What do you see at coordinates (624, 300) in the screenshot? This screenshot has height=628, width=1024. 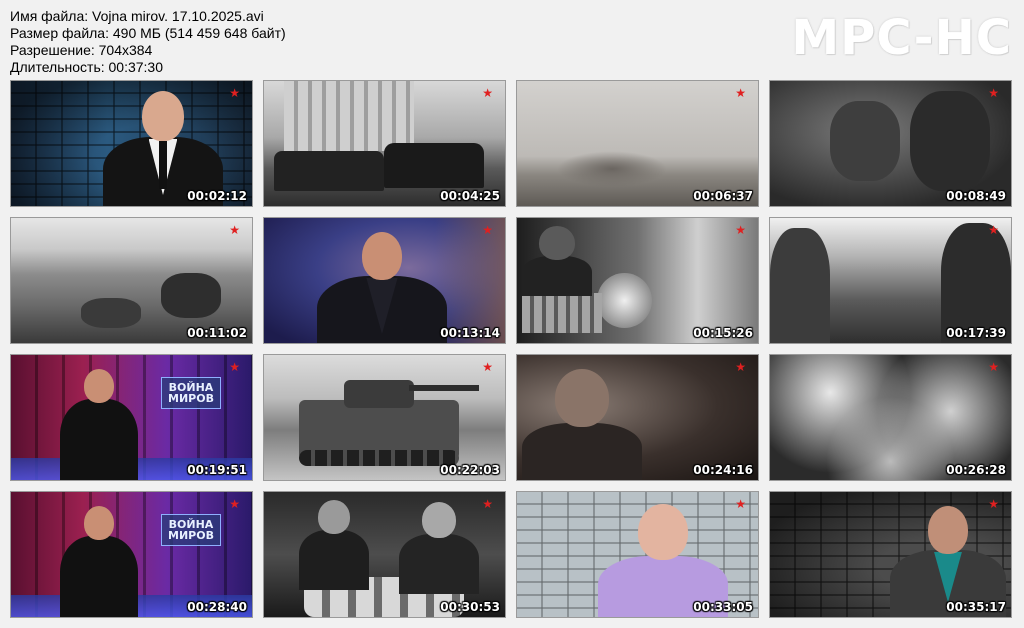 I see `lathe-chuck` at bounding box center [624, 300].